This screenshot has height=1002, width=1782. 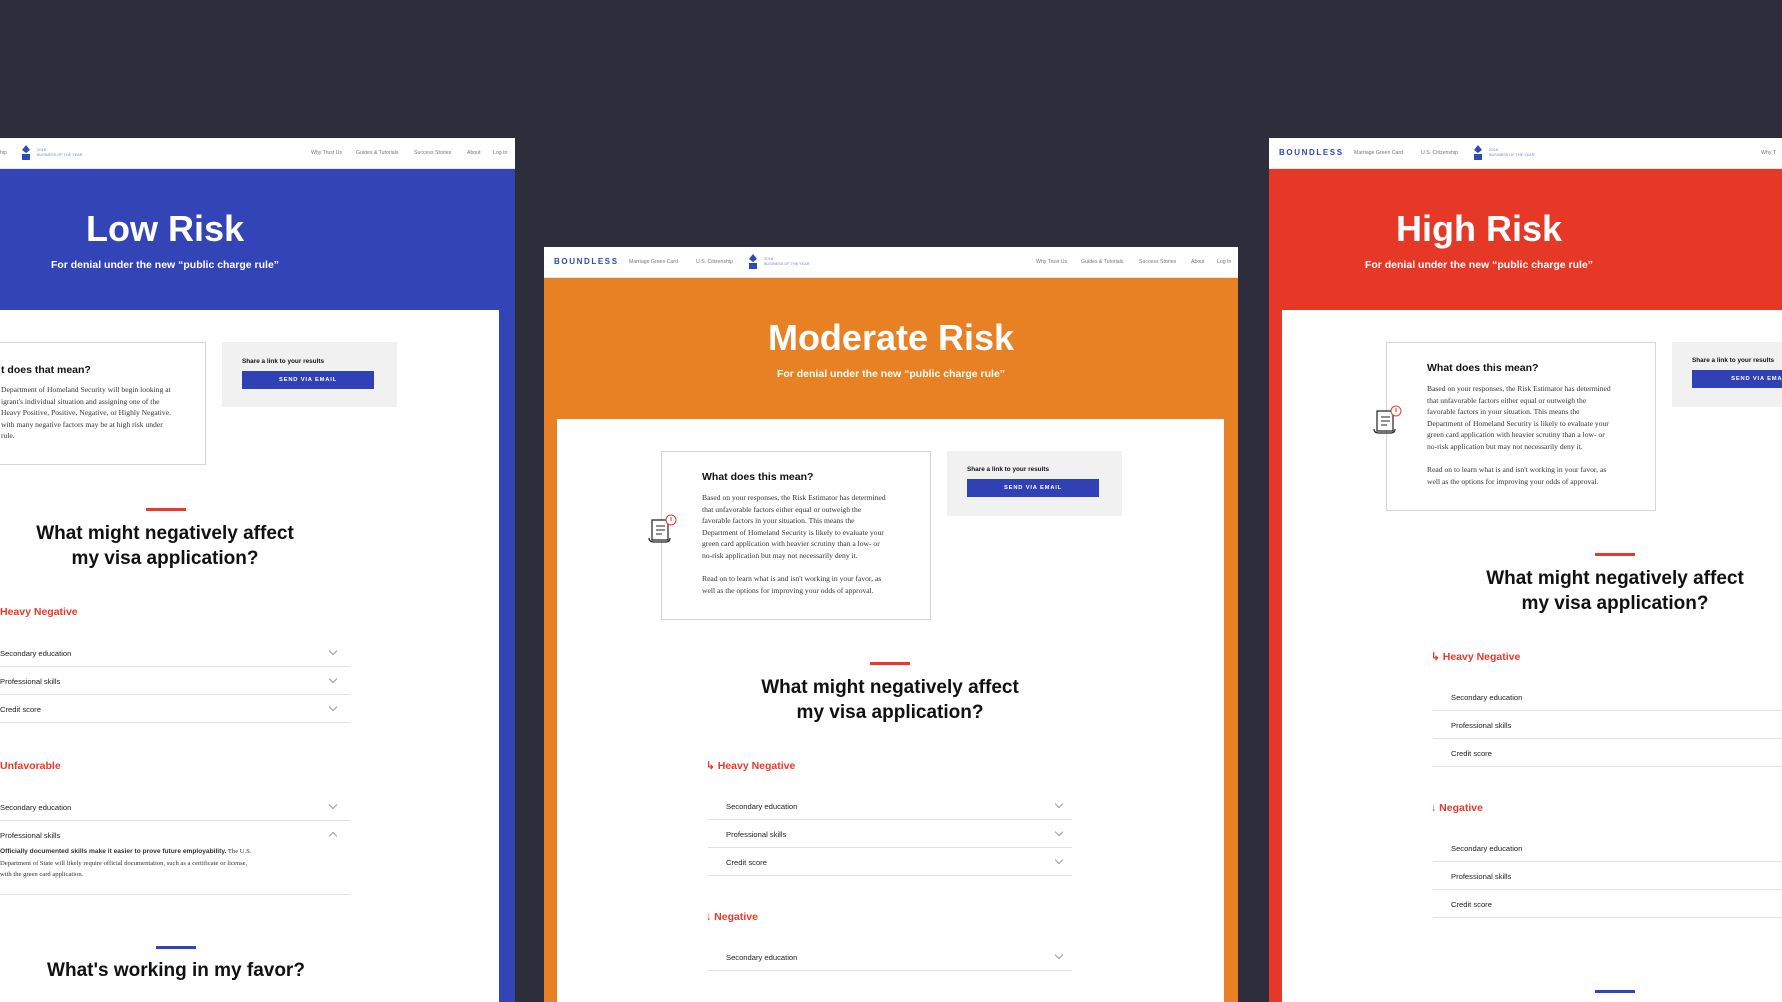 I want to click on risk-title: High Risk, so click(x=1479, y=228).